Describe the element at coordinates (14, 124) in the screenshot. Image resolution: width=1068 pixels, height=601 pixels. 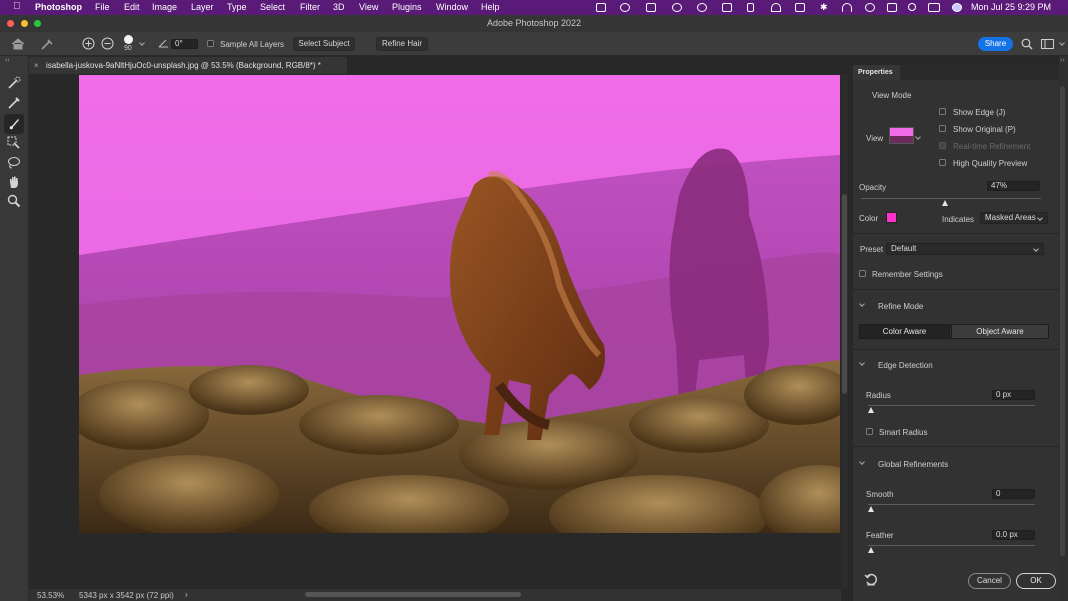
I see `brush-tool-icon` at that location.